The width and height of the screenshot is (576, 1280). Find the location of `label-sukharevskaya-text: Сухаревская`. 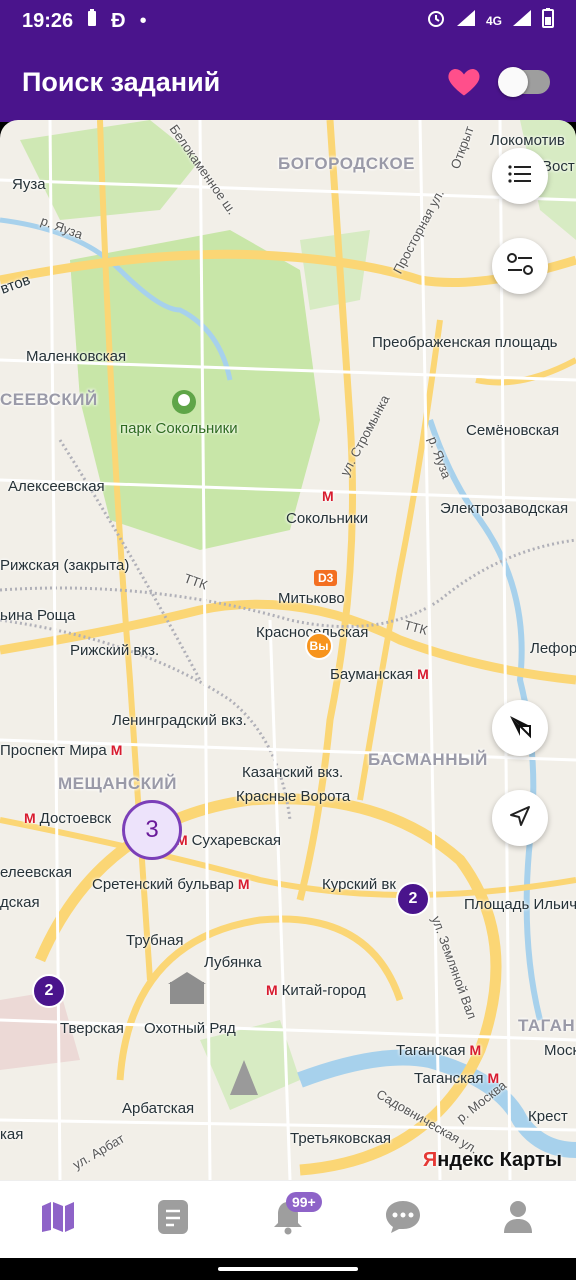

label-sukharevskaya-text: Сухаревская is located at coordinates (236, 840).